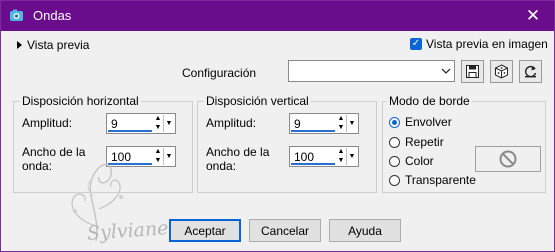  I want to click on horizontal-amplitude-slider, so click(130, 131).